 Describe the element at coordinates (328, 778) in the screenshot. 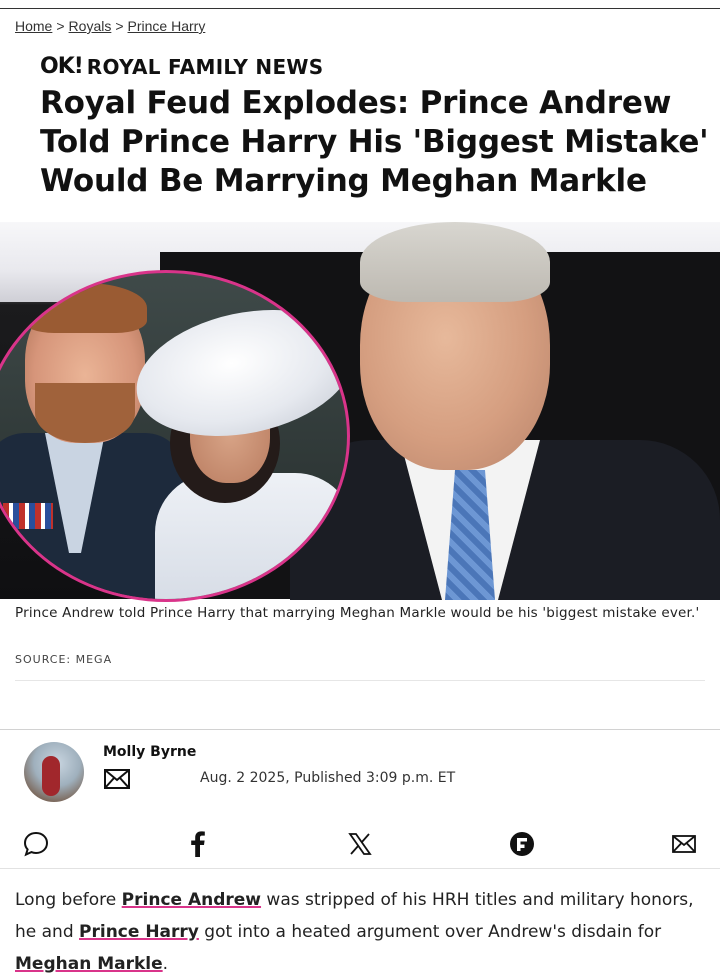

I see `publish-date: Aug. 2 2025, Published 3:09 p.m. ET` at that location.